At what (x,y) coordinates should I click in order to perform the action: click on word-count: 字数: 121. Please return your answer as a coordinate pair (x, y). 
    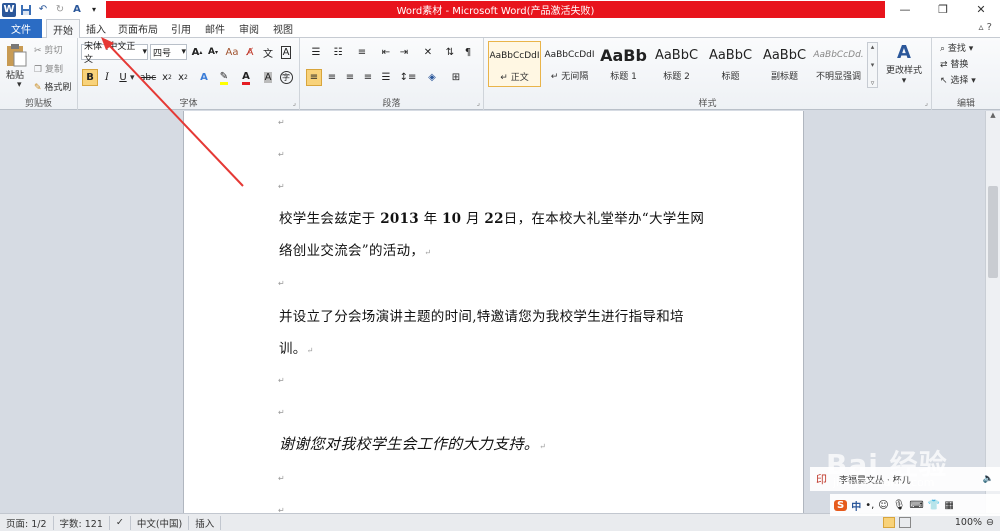
    Looking at the image, I should click on (82, 522).